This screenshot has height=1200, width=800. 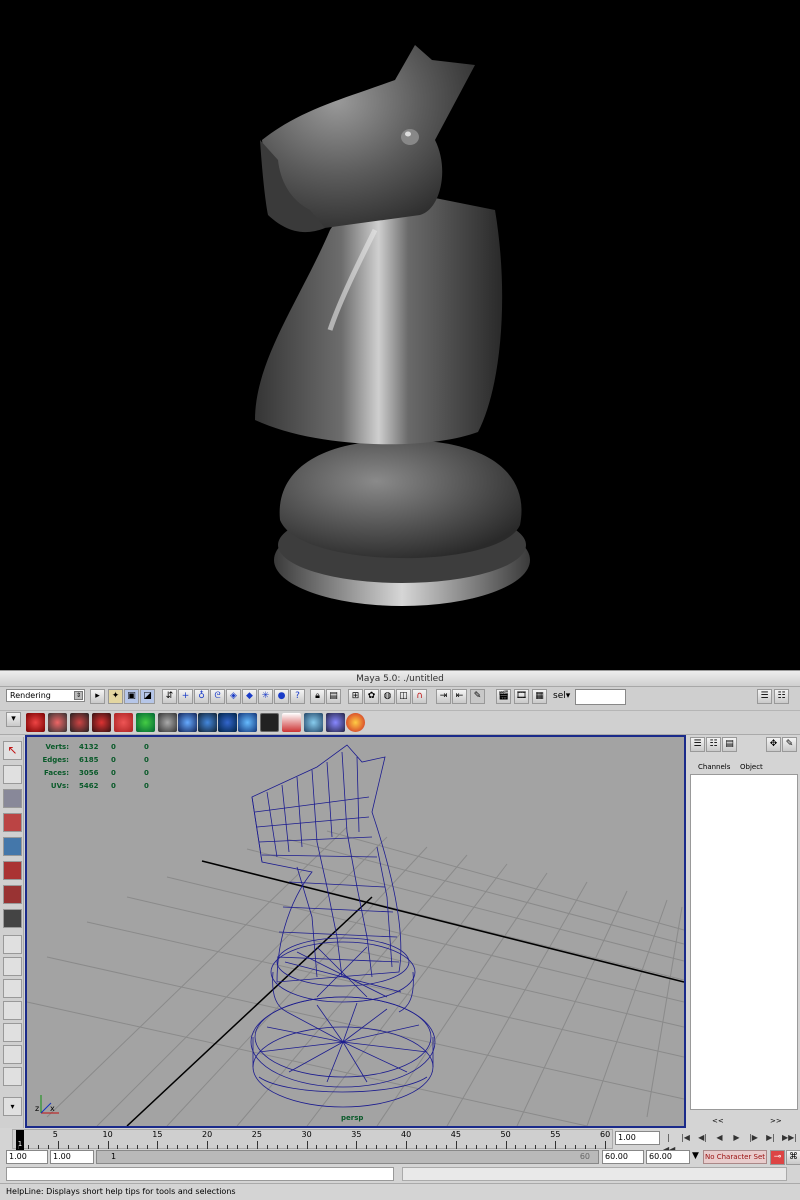 What do you see at coordinates (347, 1157) in the screenshot?
I see `range-bar: 1 60` at bounding box center [347, 1157].